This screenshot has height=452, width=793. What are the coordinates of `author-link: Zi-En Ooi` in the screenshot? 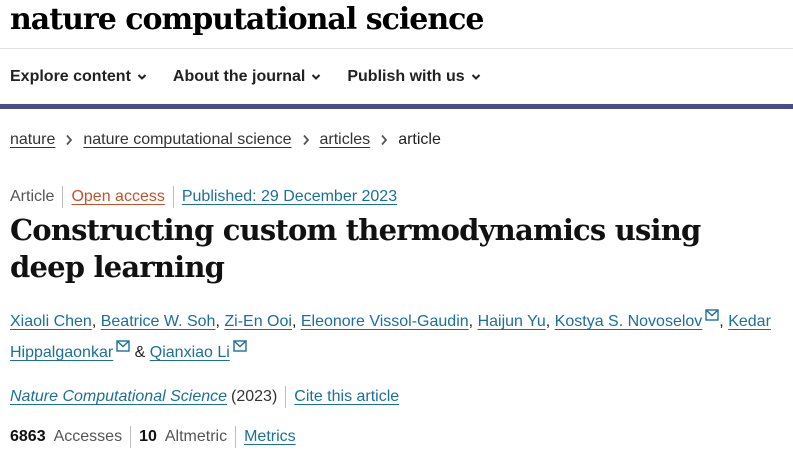 It's located at (258, 321).